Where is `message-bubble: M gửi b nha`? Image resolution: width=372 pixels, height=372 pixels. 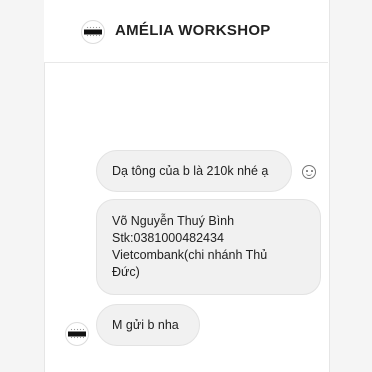 message-bubble: M gửi b nha is located at coordinates (148, 325).